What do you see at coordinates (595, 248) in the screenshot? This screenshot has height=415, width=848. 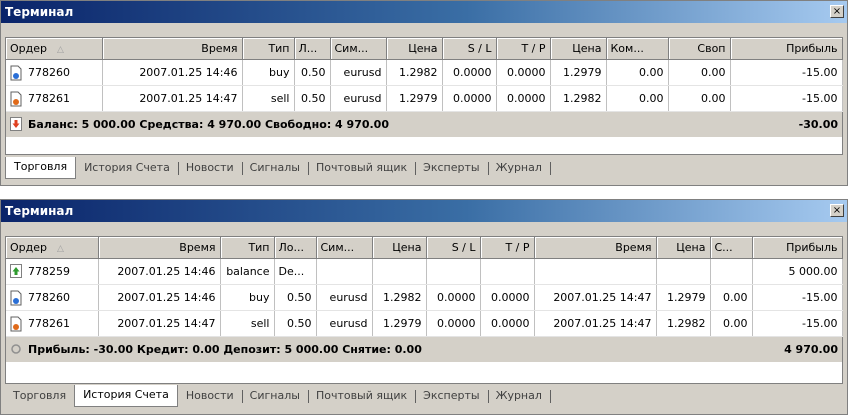 I see `column-header-close-time: Время` at bounding box center [595, 248].